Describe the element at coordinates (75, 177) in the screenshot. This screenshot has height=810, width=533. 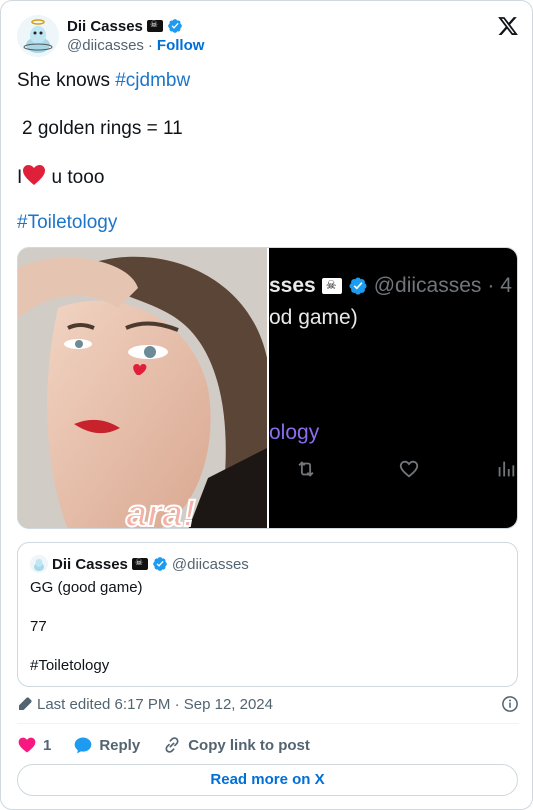
I see `post-text-3-suffix: u tooo` at that location.